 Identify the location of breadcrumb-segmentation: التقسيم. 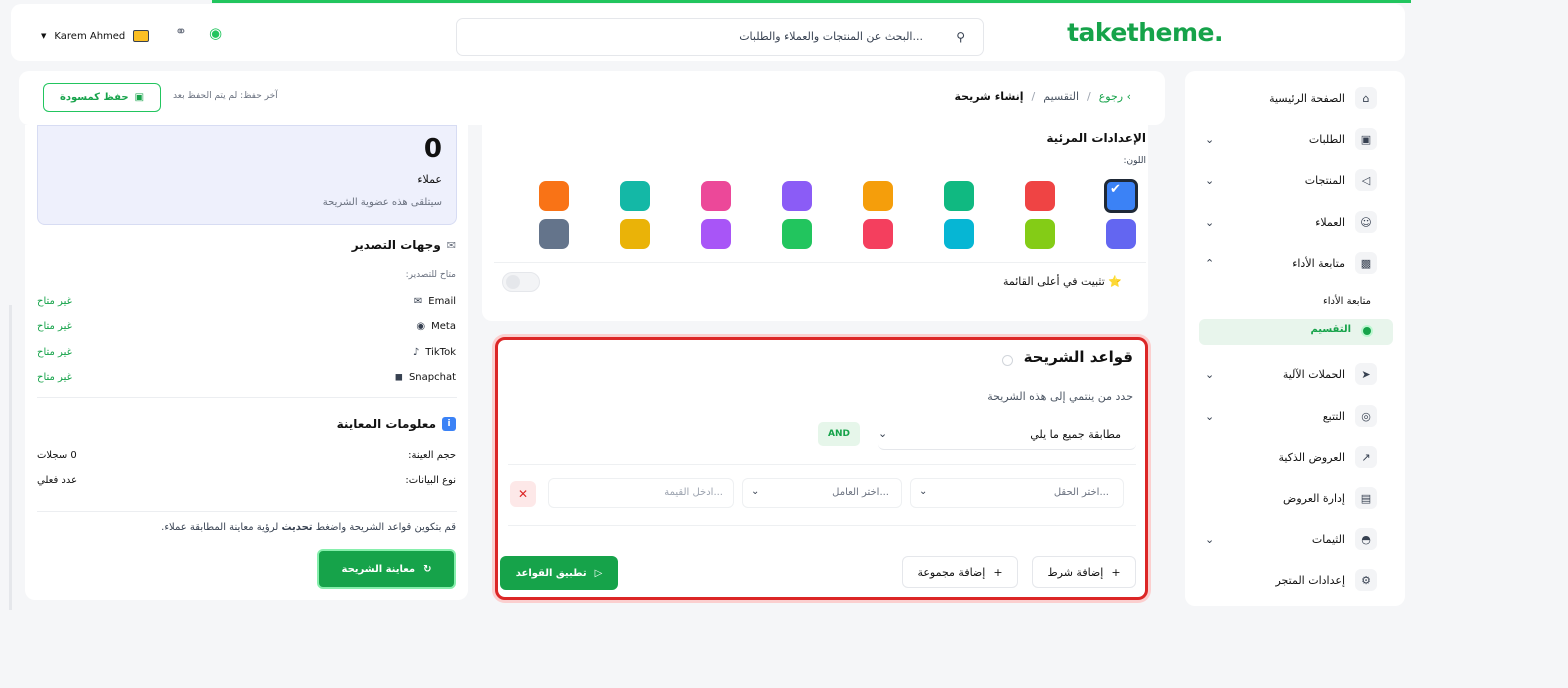
(1061, 96).